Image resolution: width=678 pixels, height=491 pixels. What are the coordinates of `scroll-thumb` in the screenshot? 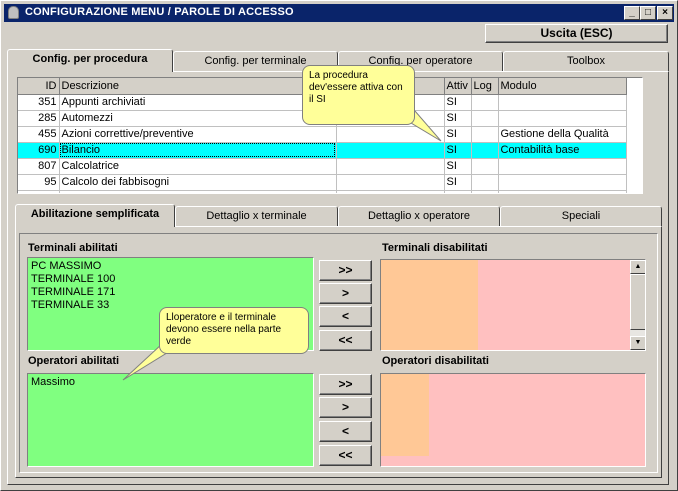 It's located at (637, 302).